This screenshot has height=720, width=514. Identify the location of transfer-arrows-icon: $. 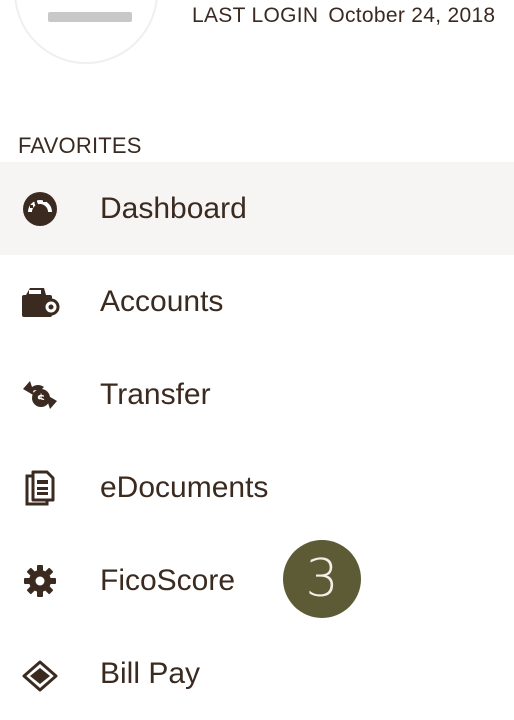
(40, 395).